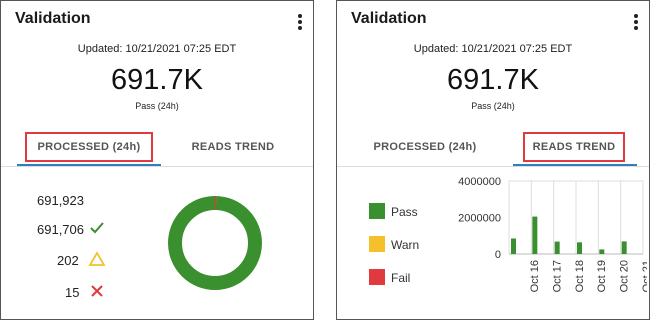 This screenshot has width=650, height=320. What do you see at coordinates (602, 276) in the screenshot?
I see `x-tick-label: Oct 19` at bounding box center [602, 276].